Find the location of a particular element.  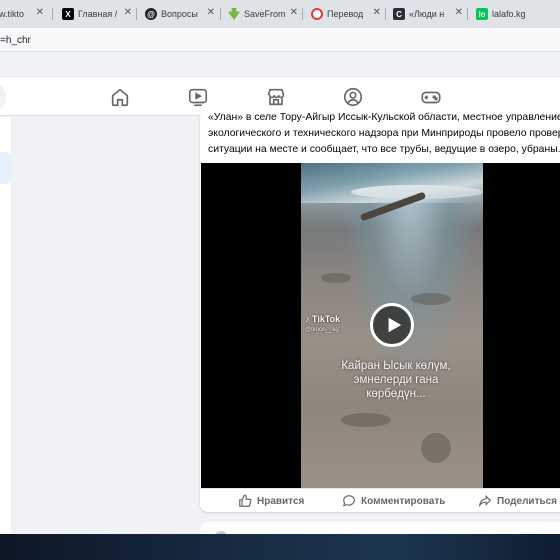

play-button is located at coordinates (392, 325).